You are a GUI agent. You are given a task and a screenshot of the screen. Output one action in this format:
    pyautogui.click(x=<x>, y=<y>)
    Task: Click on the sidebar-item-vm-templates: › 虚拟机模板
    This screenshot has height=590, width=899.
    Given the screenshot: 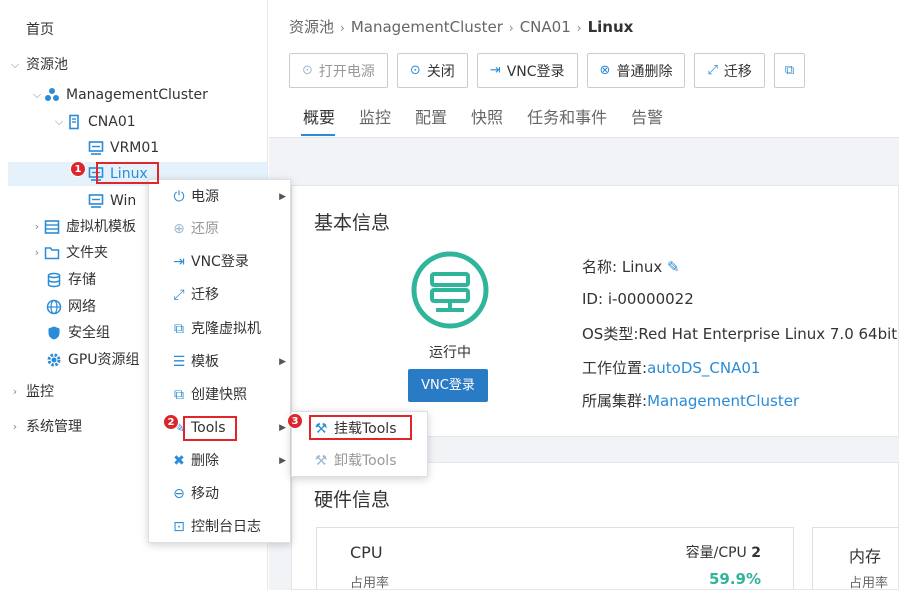 What is the action you would take?
    pyautogui.click(x=83, y=227)
    